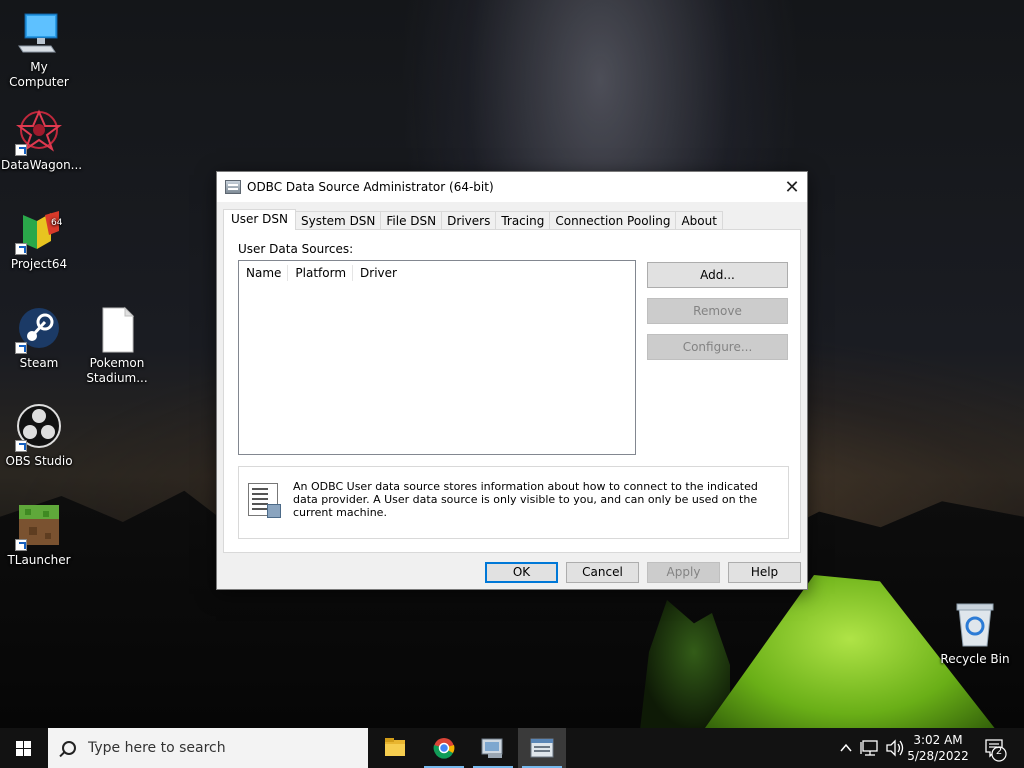 The height and width of the screenshot is (768, 1024). What do you see at coordinates (699, 220) in the screenshot?
I see `tab-about: About` at bounding box center [699, 220].